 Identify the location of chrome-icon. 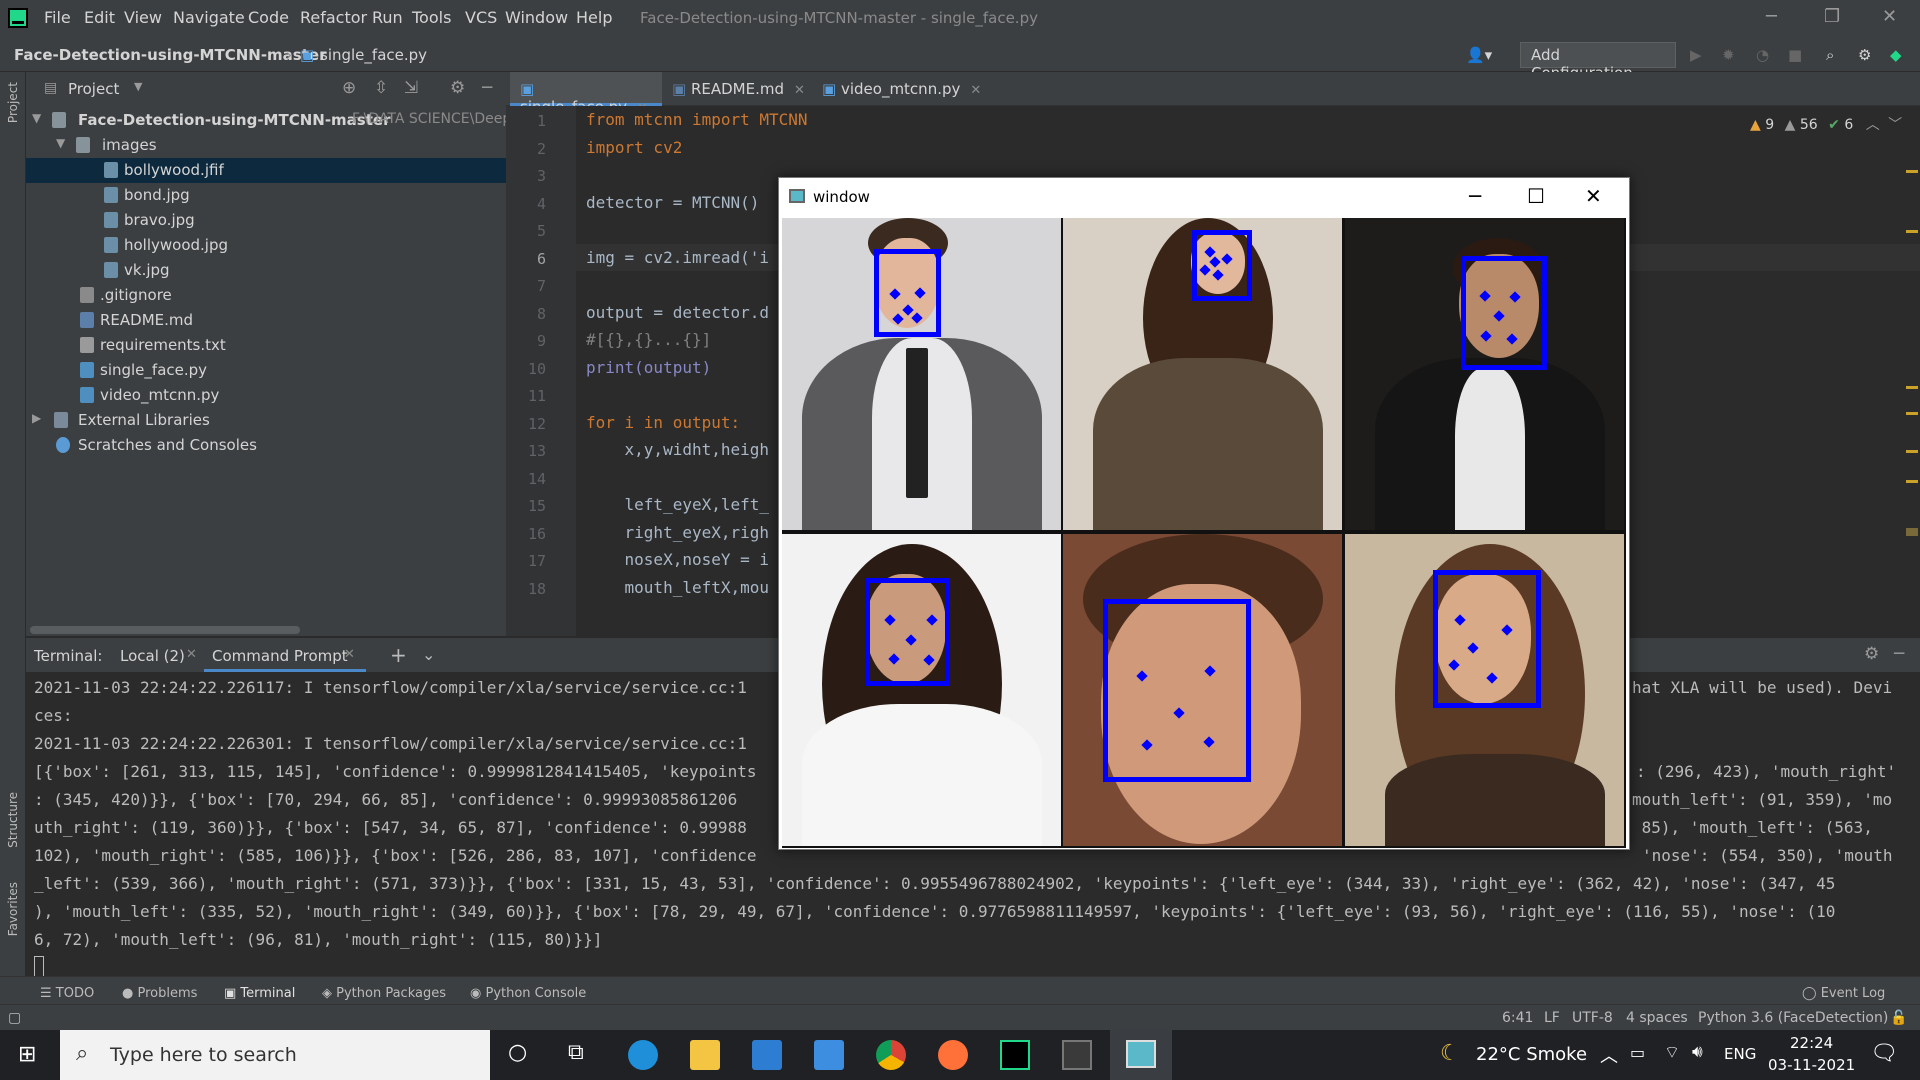
(891, 1055).